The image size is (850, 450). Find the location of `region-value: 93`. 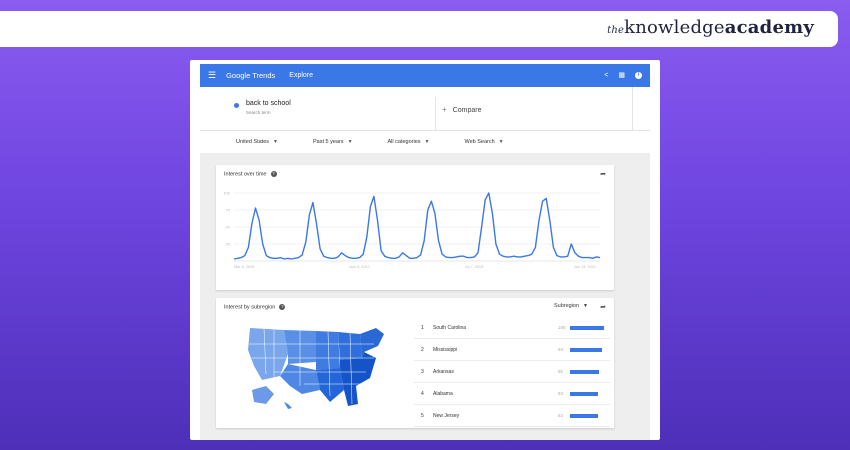

region-value: 93 is located at coordinates (561, 349).